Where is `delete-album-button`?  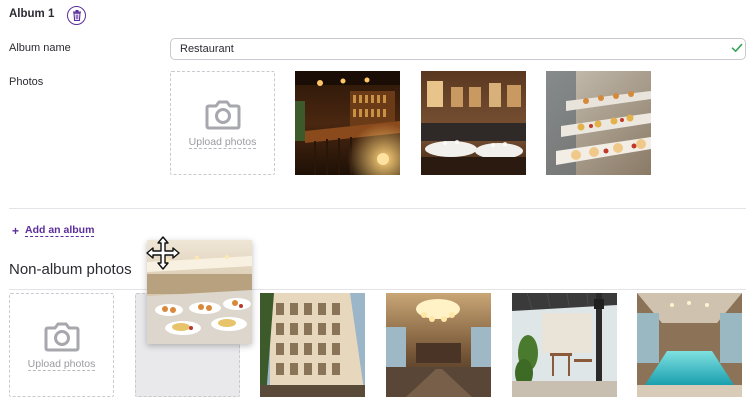 delete-album-button is located at coordinates (76, 15).